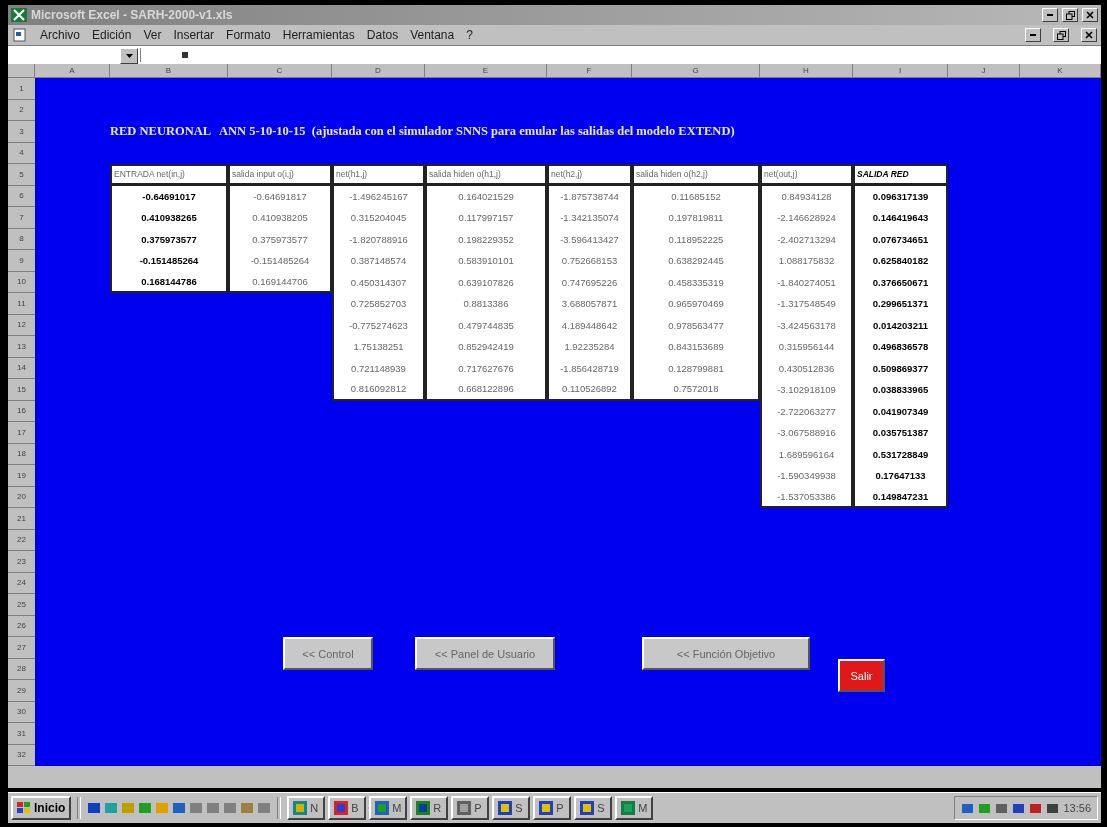  I want to click on menu-item: ?, so click(469, 35).